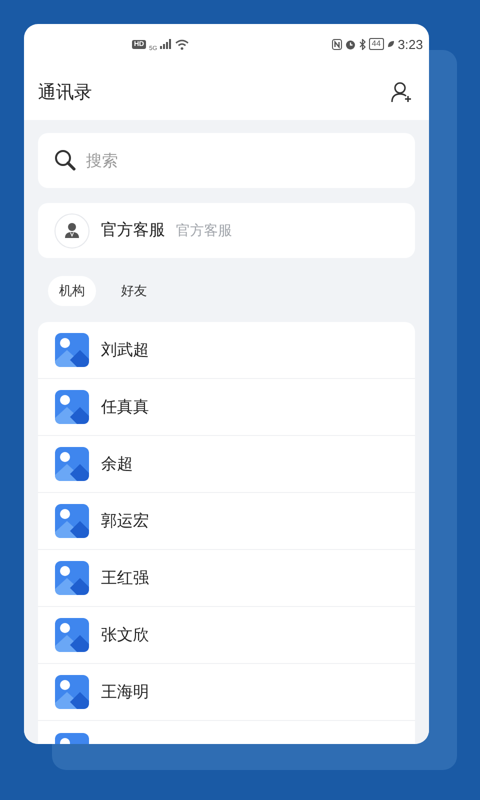 Image resolution: width=480 pixels, height=800 pixels. Describe the element at coordinates (125, 407) in the screenshot. I see `contact-name: 任真真` at that location.